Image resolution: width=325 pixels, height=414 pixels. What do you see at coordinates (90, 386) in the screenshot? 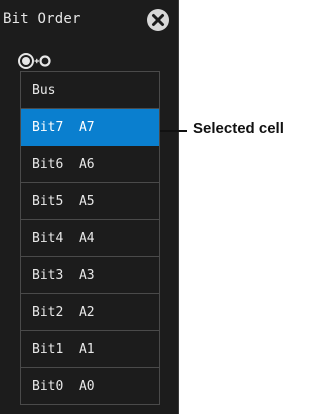
I see `list-item-bit0: Bit0 A0` at bounding box center [90, 386].